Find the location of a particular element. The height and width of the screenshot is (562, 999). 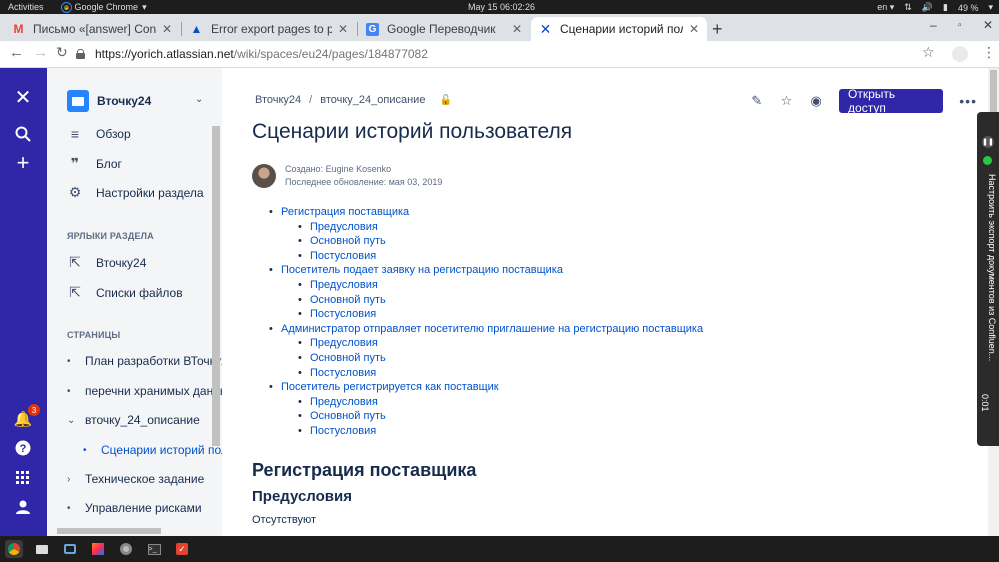

breadcrumb-space: Вточку24 is located at coordinates (278, 100).